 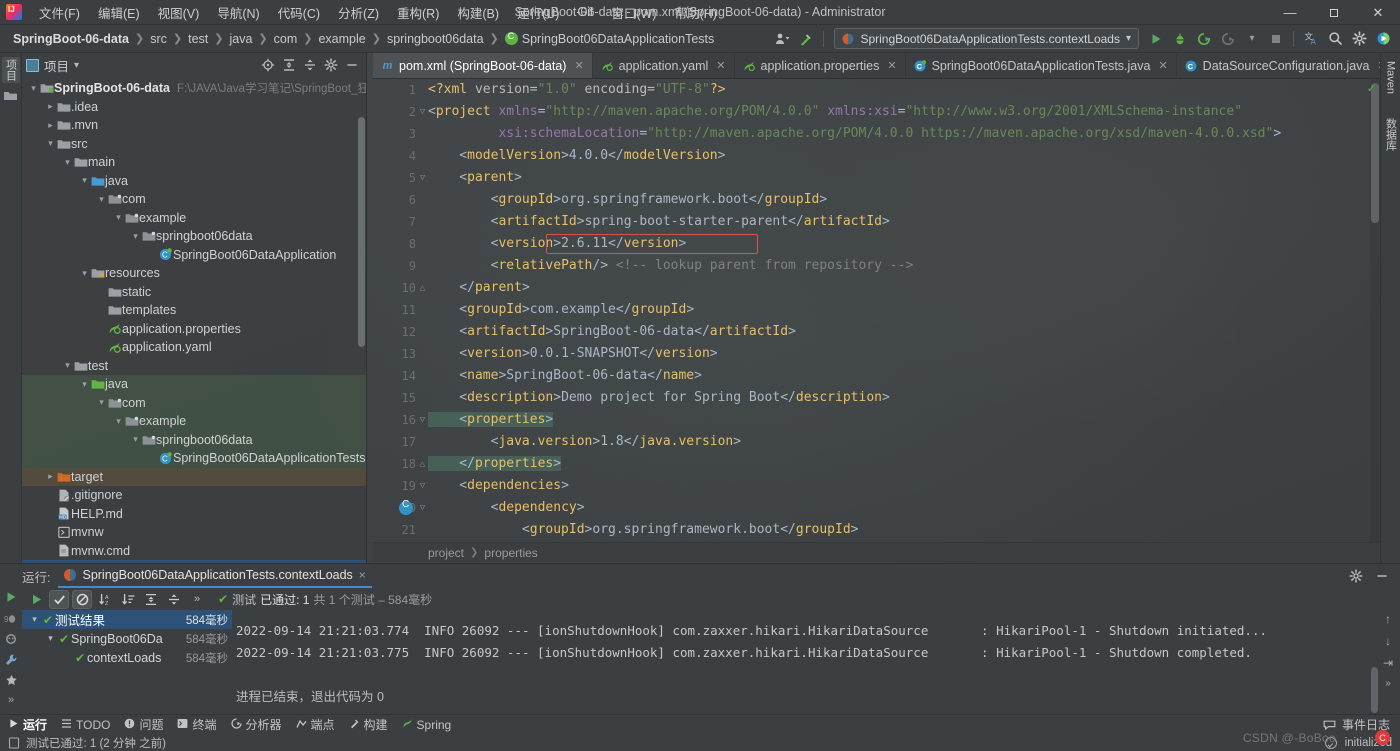 I want to click on menu-item: 文件(F), so click(x=59, y=12).